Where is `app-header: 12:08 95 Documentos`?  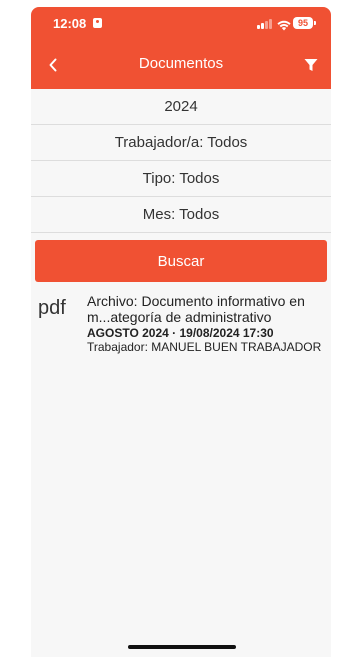 app-header: 12:08 95 Documentos is located at coordinates (181, 48).